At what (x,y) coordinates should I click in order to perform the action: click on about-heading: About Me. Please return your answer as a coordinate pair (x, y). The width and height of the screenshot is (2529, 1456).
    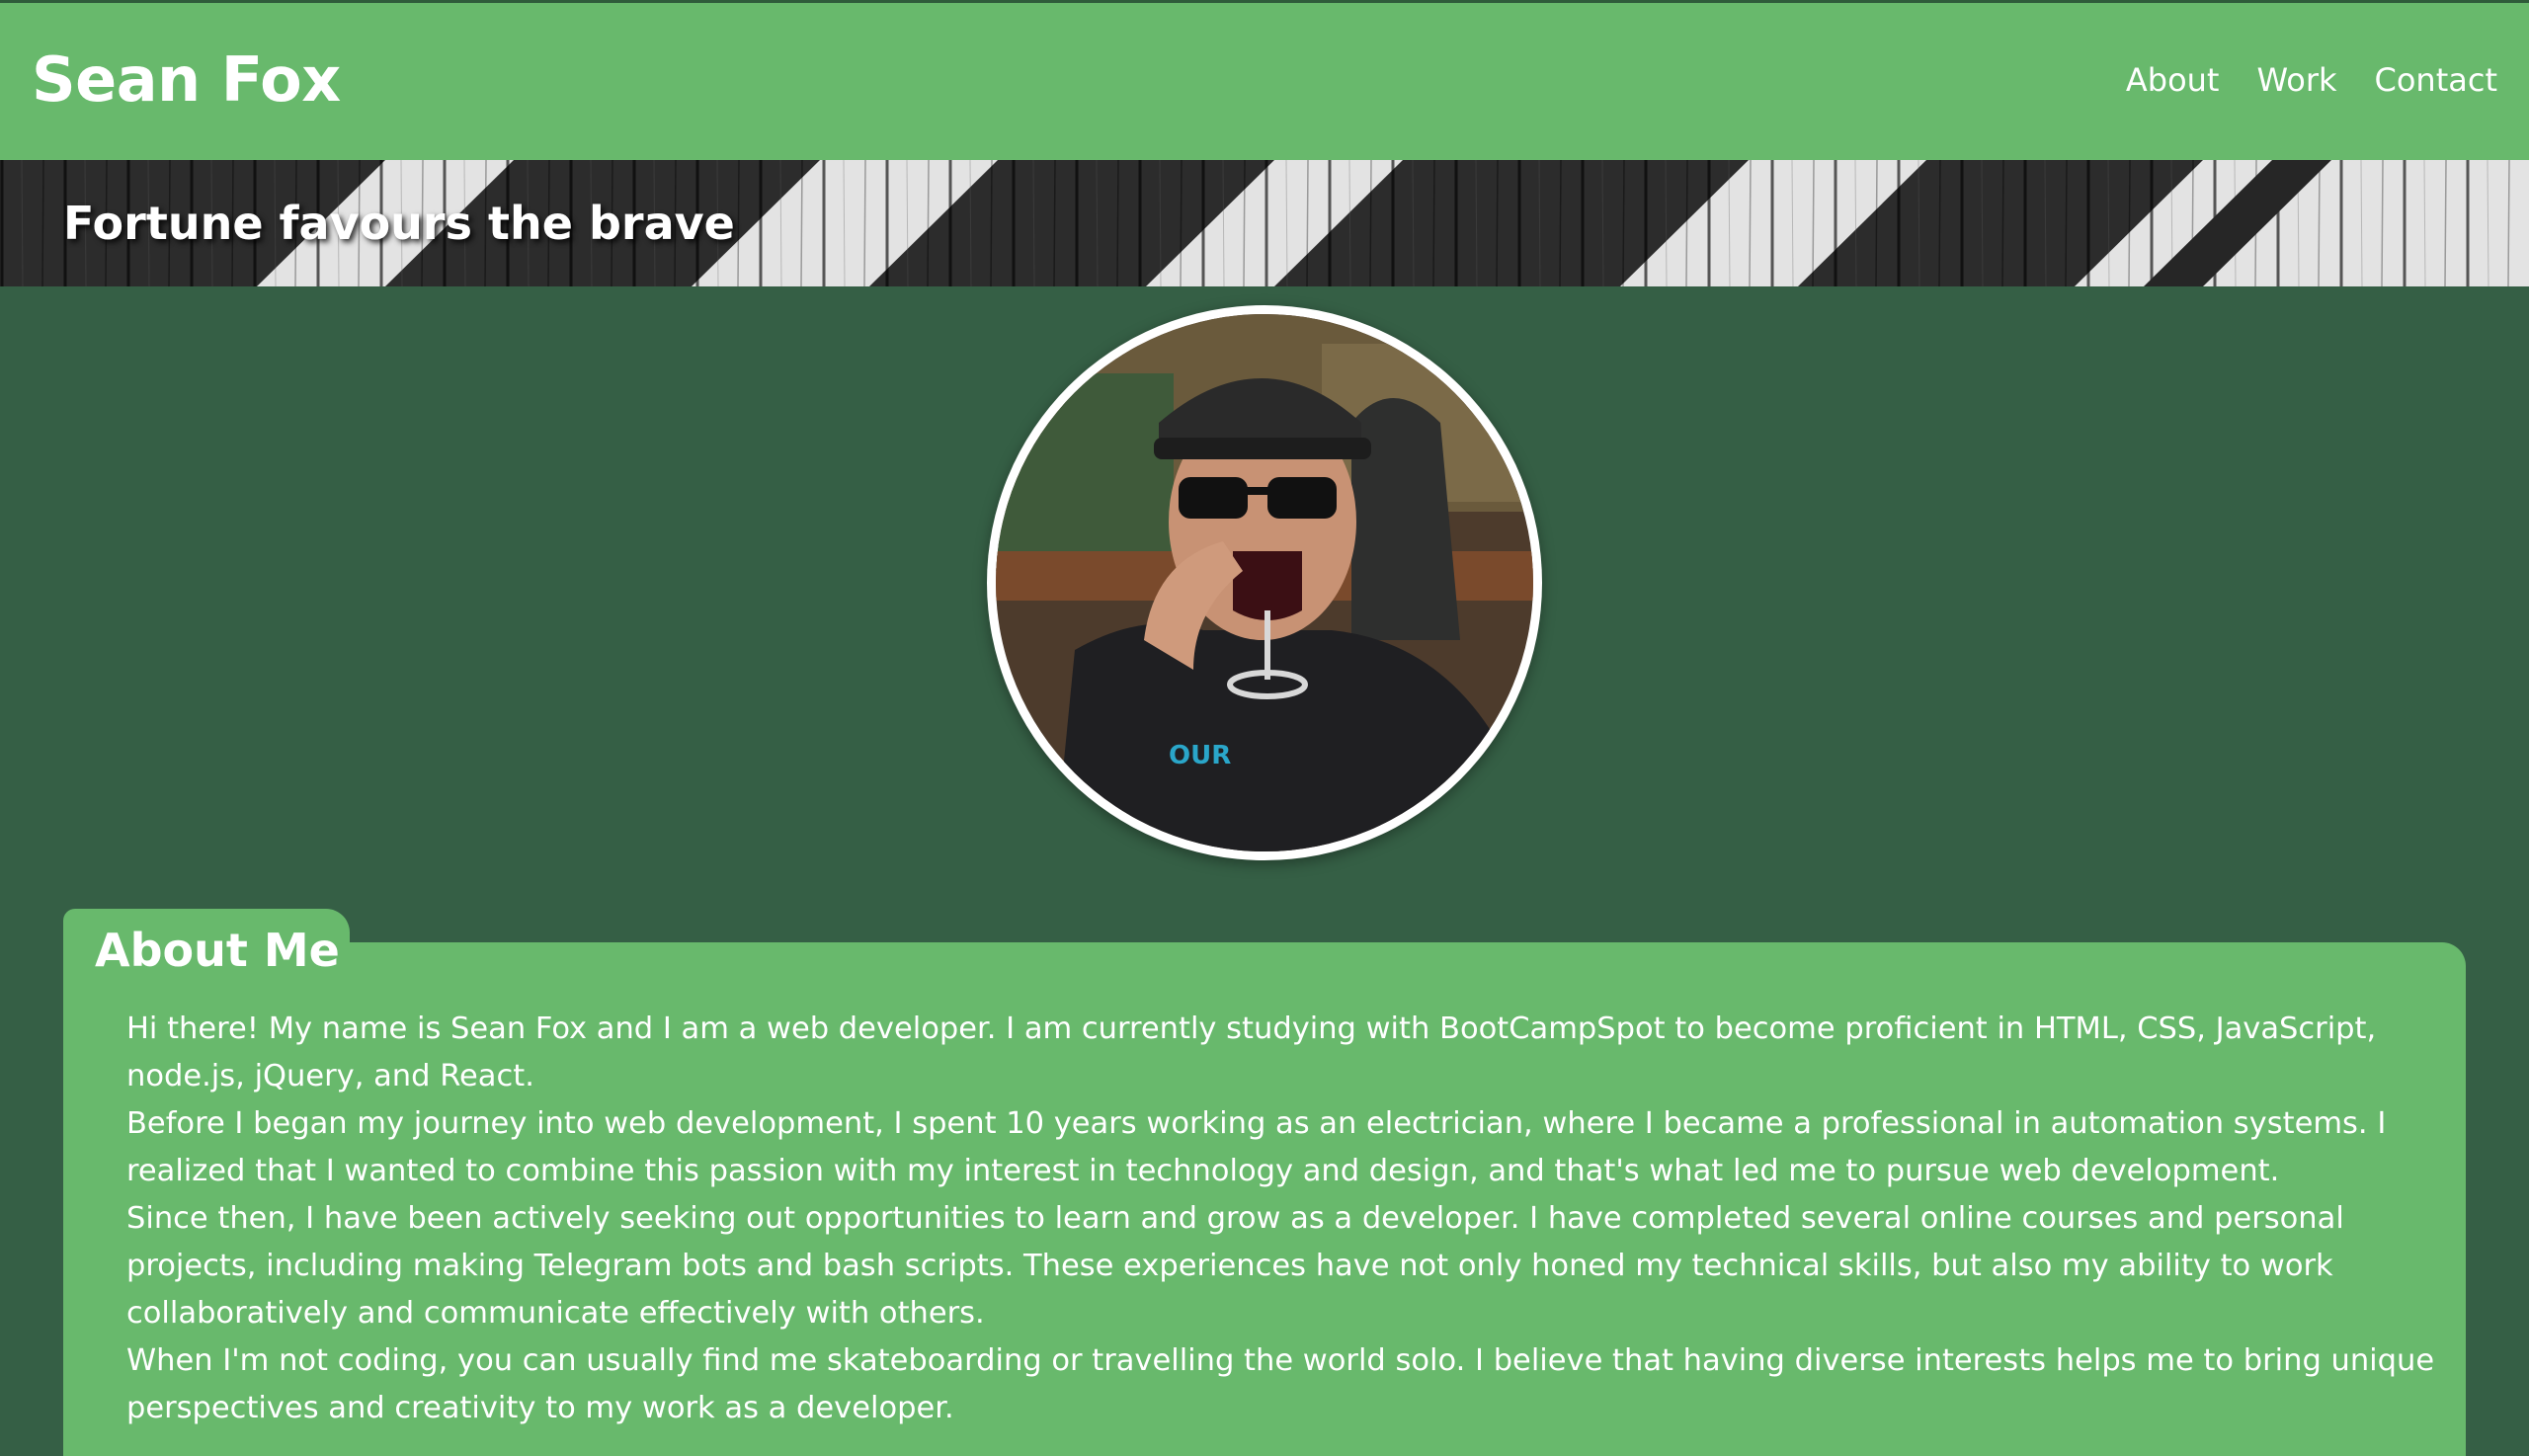
    Looking at the image, I should click on (217, 950).